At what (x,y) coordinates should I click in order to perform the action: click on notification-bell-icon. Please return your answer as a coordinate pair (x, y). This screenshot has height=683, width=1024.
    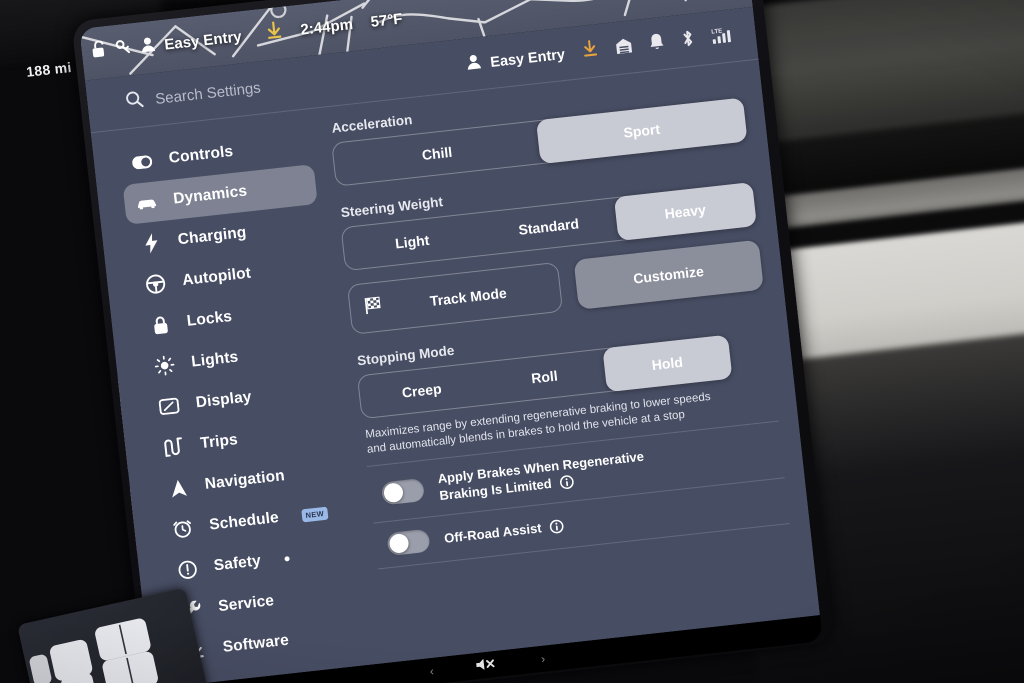
    Looking at the image, I should click on (656, 44).